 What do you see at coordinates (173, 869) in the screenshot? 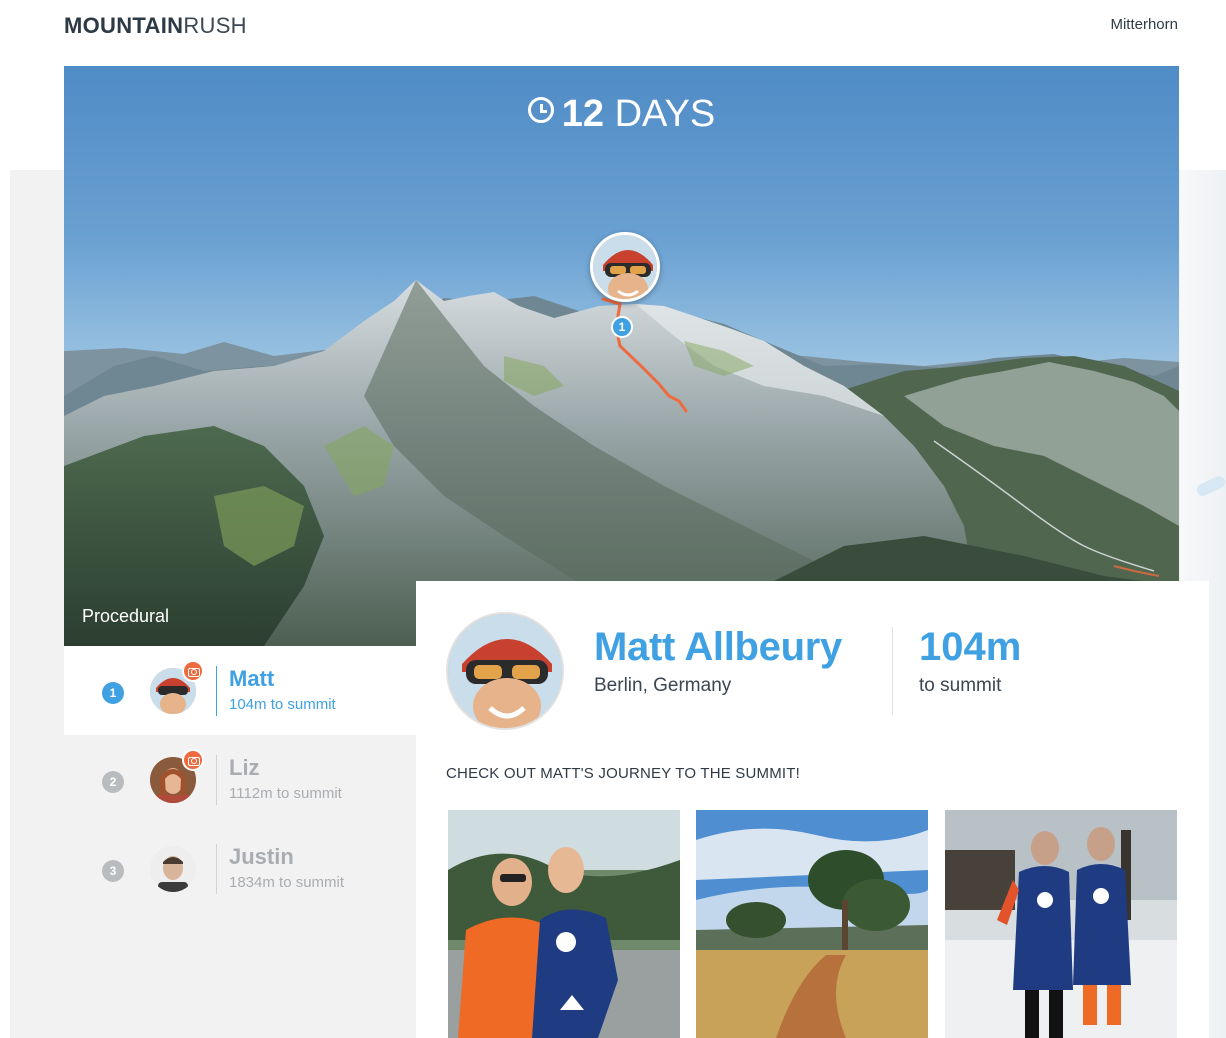
I see `avatar` at bounding box center [173, 869].